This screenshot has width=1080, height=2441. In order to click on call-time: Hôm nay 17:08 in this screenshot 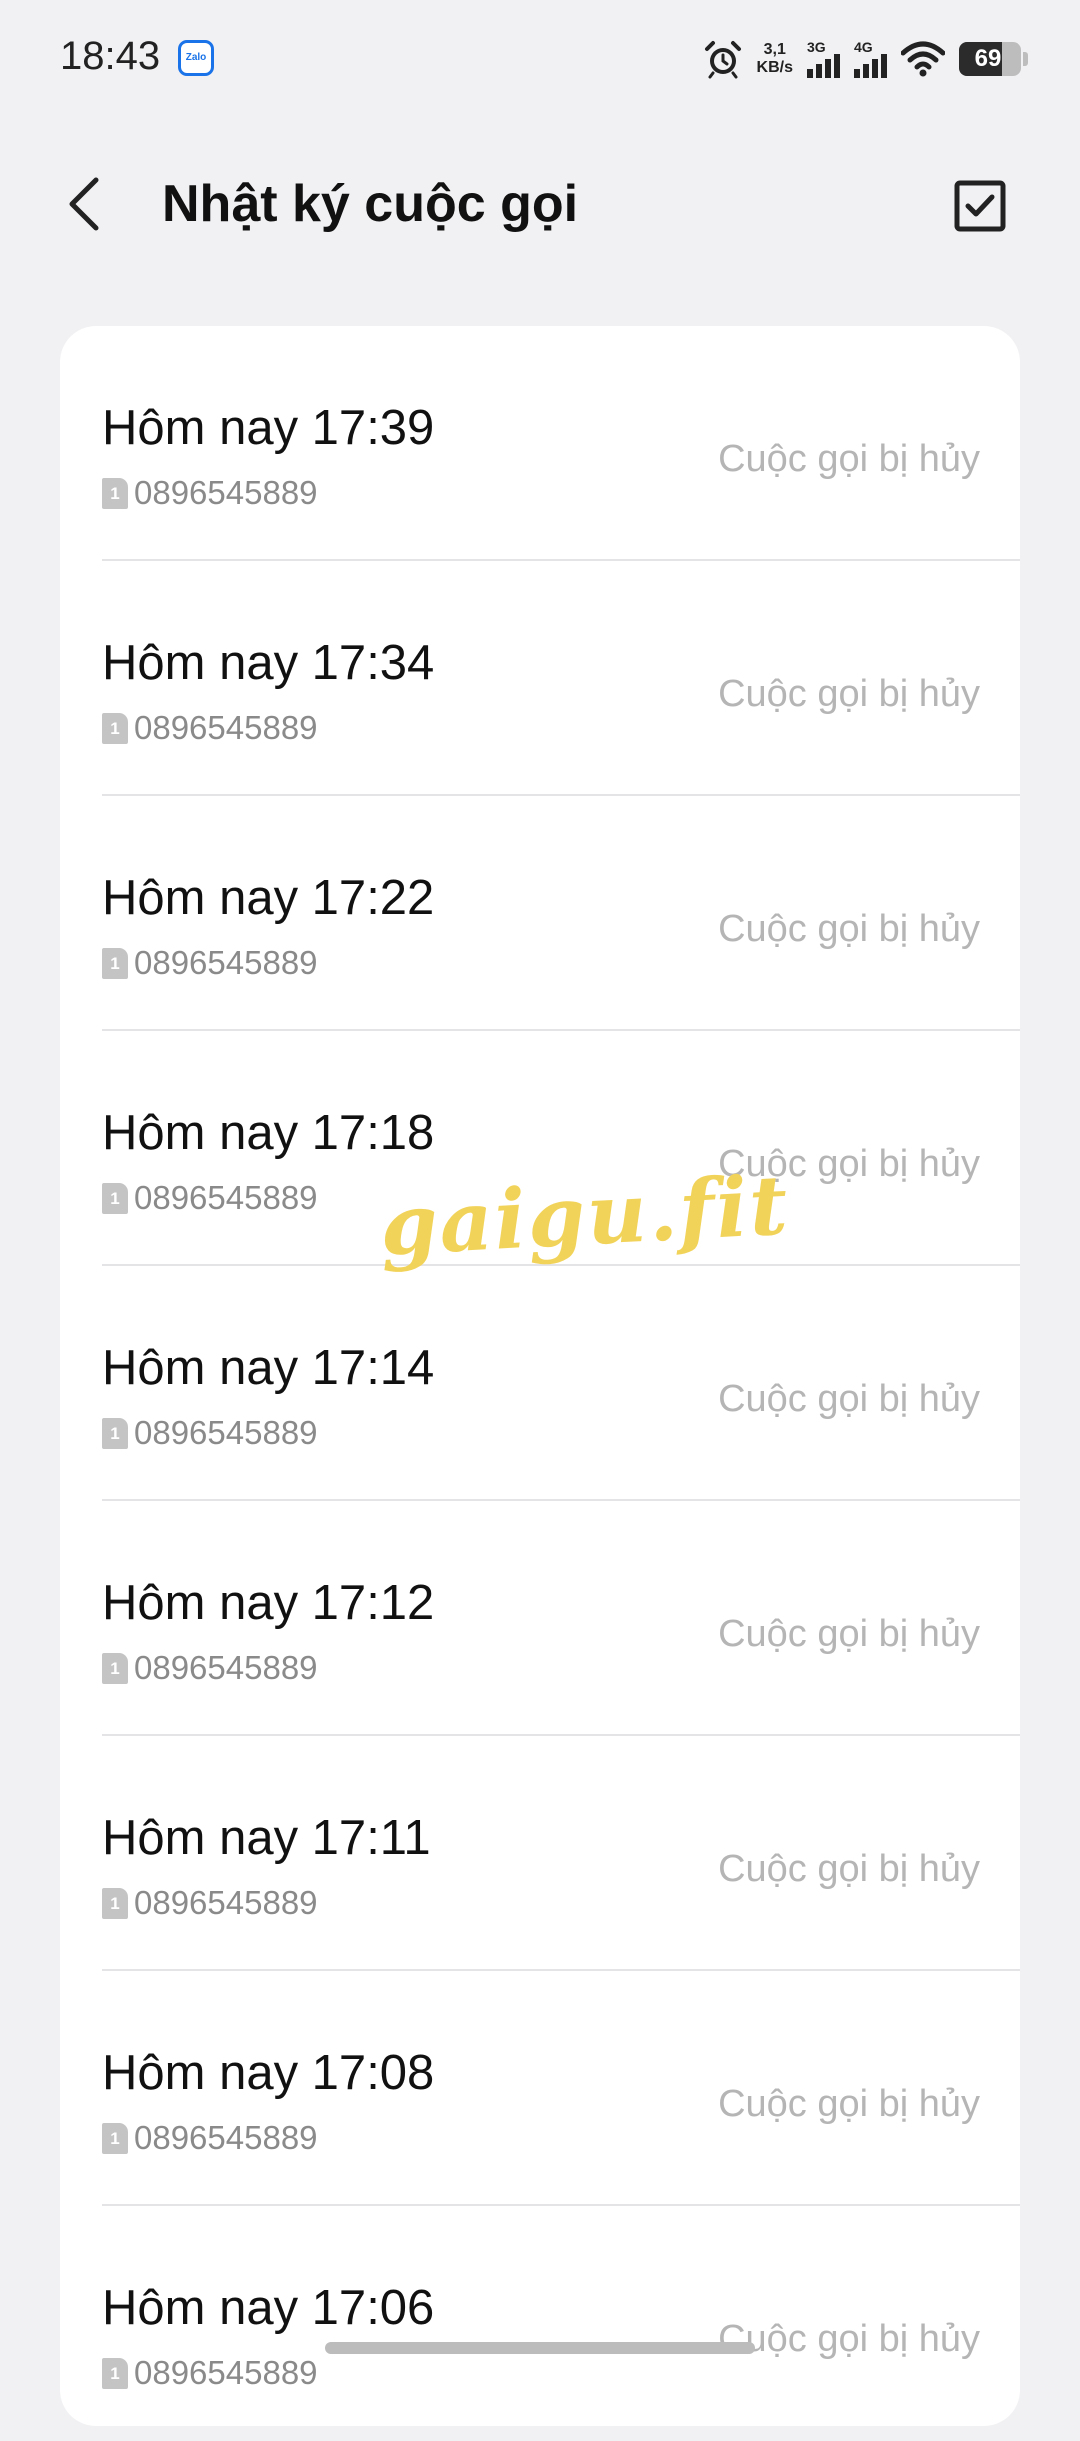, I will do `click(268, 2073)`.